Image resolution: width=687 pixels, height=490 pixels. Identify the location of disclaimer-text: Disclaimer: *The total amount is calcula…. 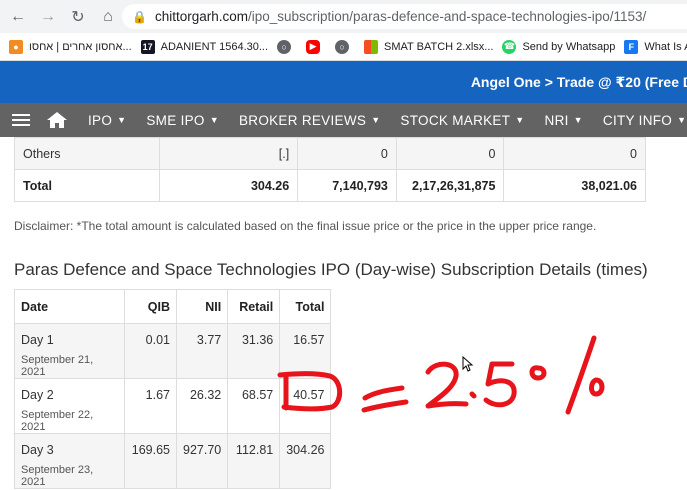
(305, 226).